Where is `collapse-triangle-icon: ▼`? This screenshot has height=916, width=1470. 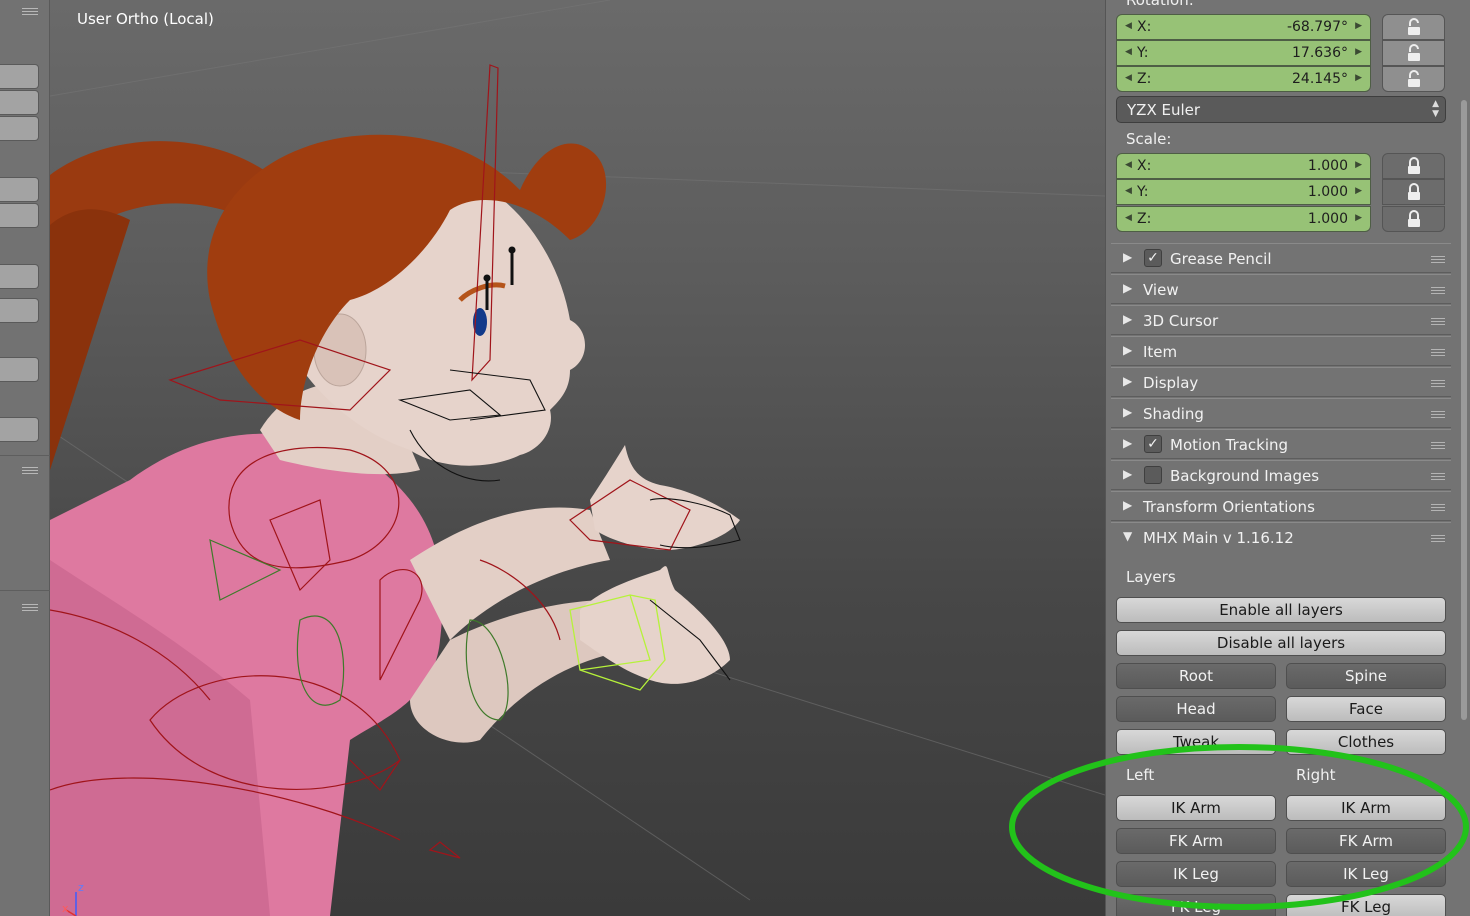
collapse-triangle-icon: ▼ is located at coordinates (1127, 536).